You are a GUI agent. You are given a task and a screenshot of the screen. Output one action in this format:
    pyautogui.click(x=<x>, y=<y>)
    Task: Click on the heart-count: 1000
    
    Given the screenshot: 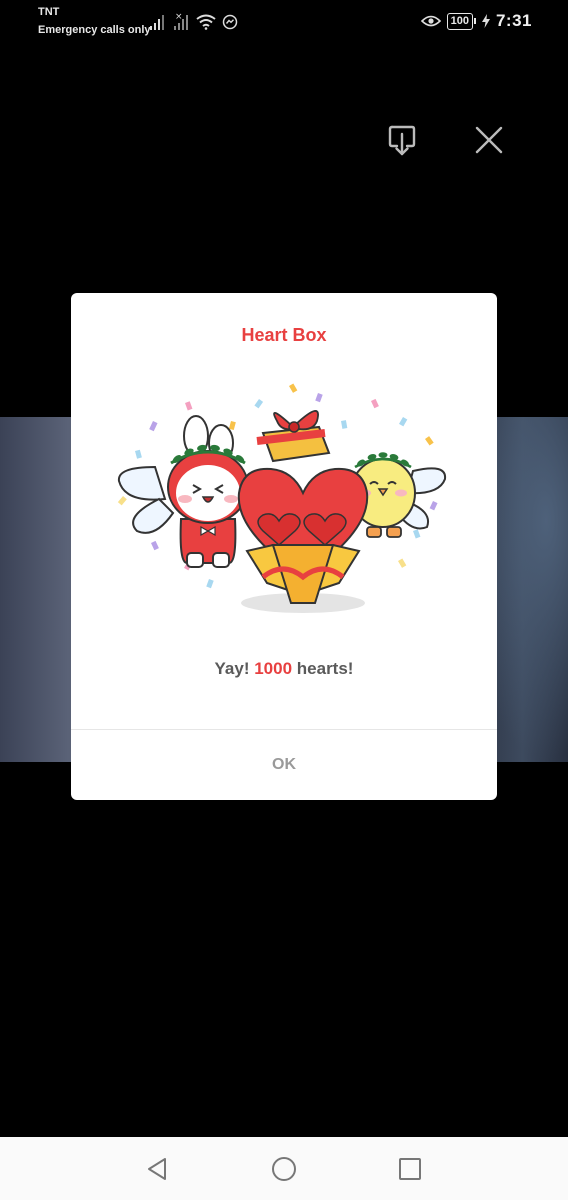 What is the action you would take?
    pyautogui.click(x=273, y=668)
    